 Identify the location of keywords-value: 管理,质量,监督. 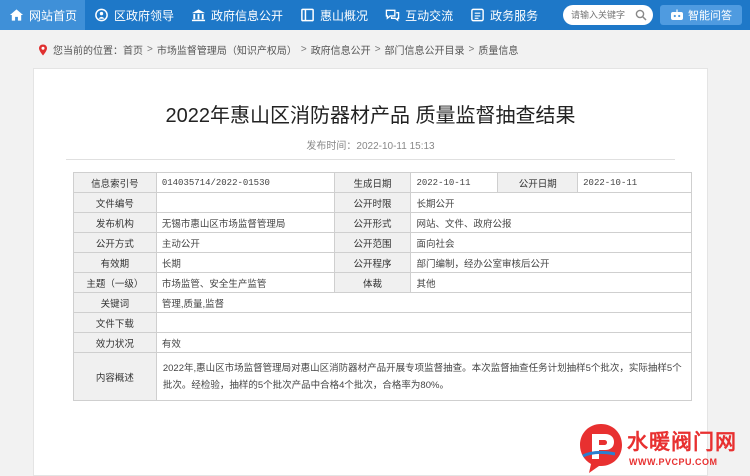
(424, 302).